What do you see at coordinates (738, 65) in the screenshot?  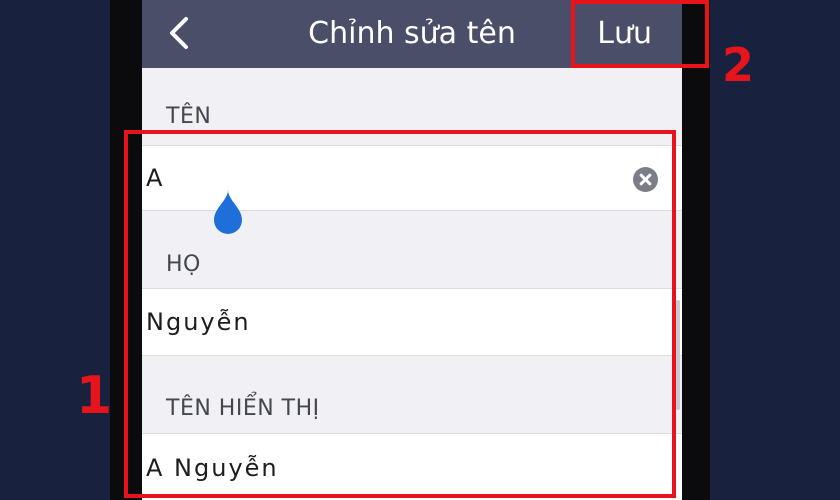 I see `step-2-number: 2` at bounding box center [738, 65].